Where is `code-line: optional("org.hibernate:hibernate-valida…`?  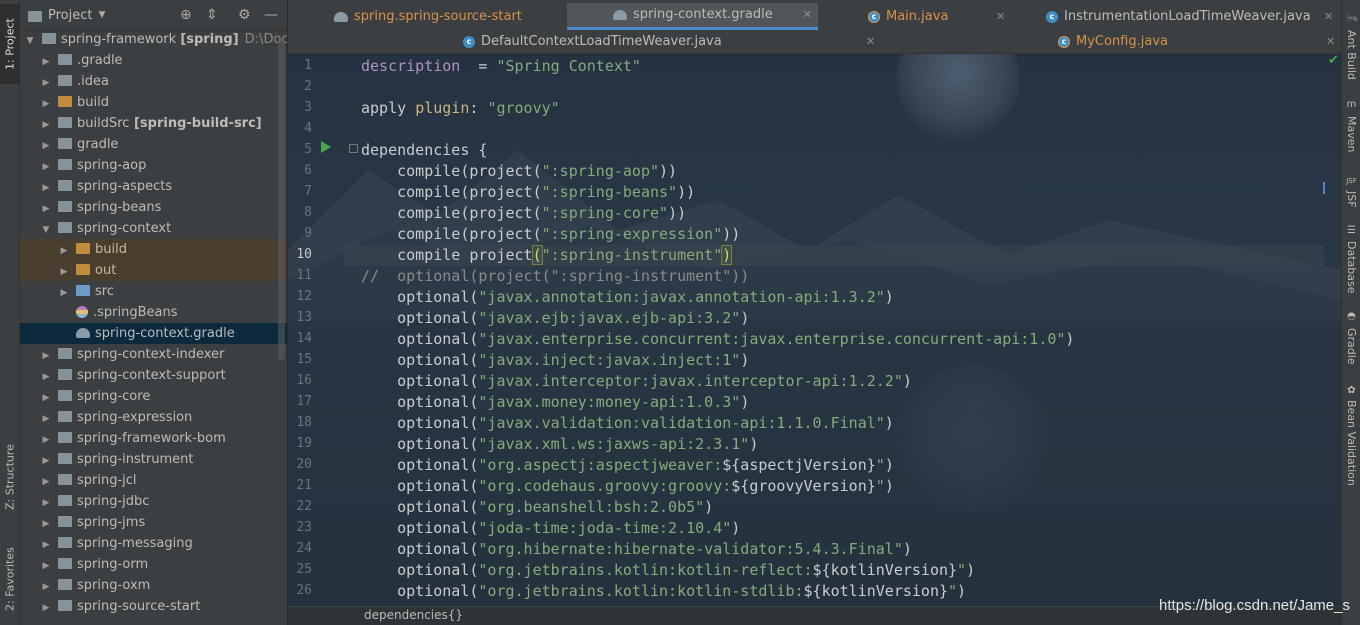 code-line: optional("org.hibernate:hibernate-valida… is located at coordinates (636, 549).